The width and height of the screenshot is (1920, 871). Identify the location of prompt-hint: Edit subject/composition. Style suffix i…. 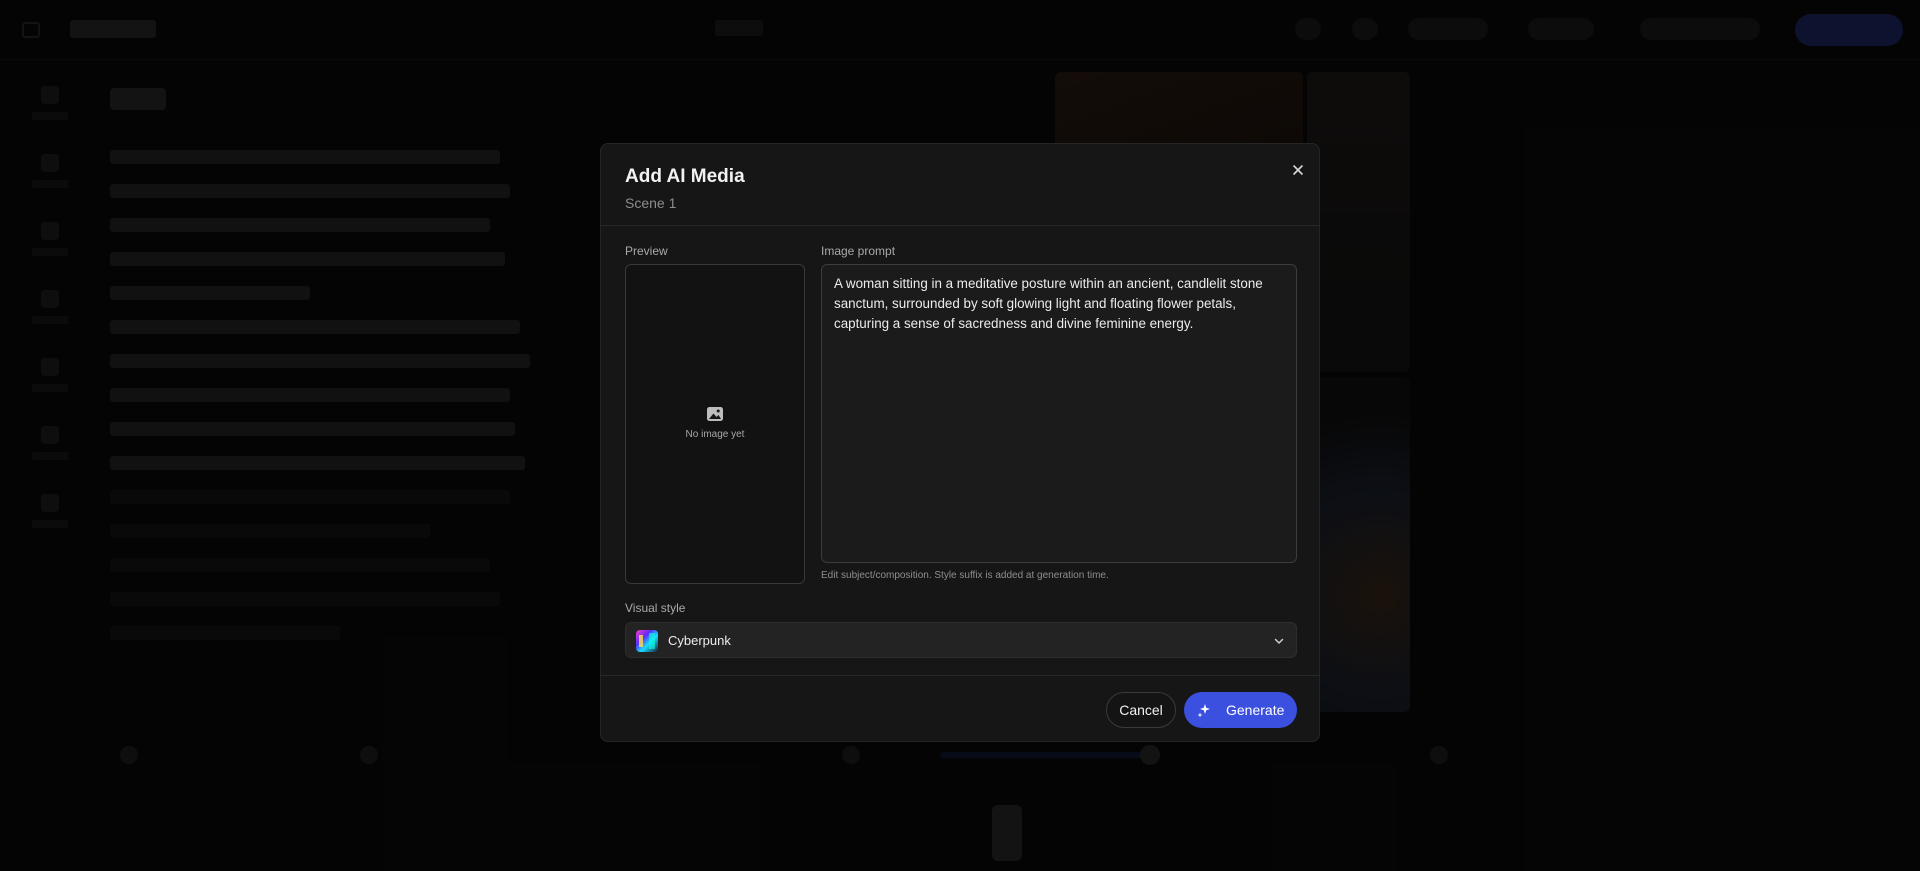
(965, 575).